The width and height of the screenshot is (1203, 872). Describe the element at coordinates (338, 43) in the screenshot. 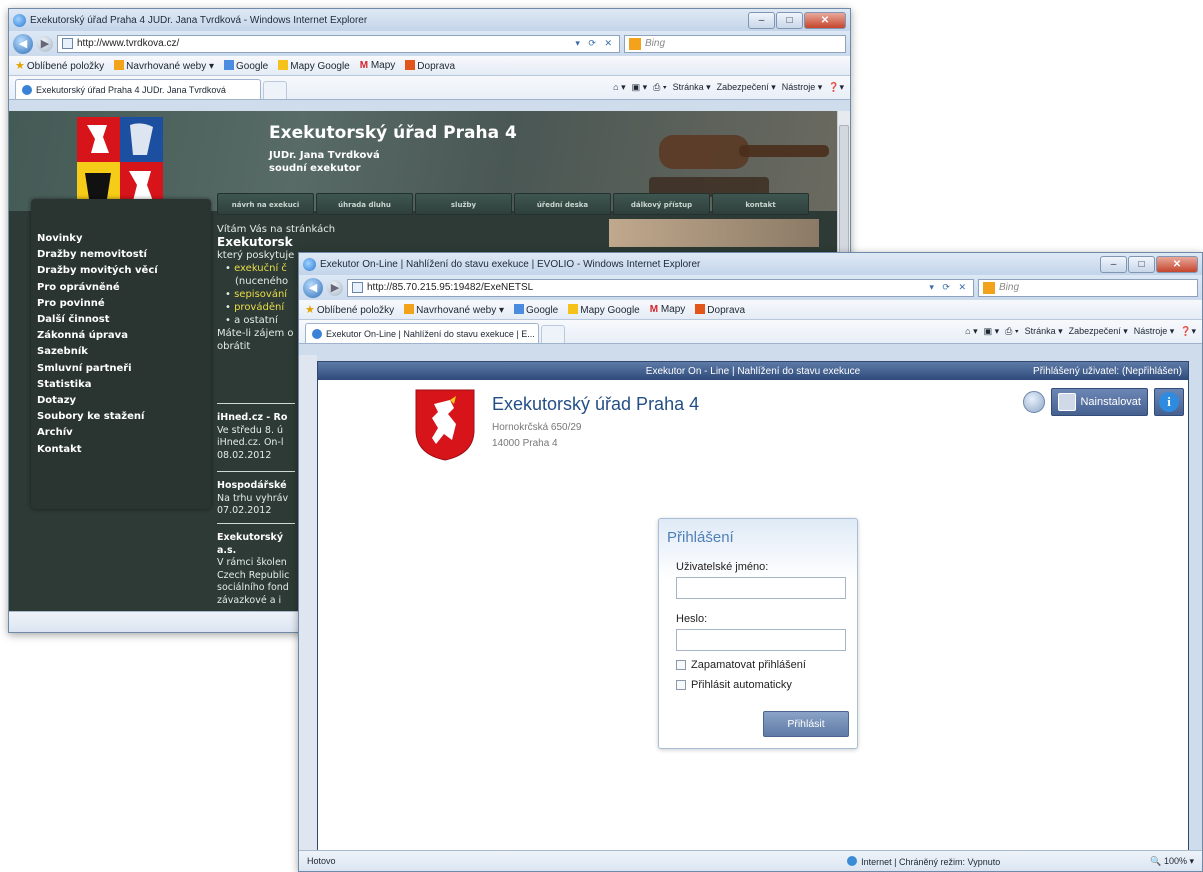

I see `url-field: http://www.tvrdkova.cz/ ▾ ⟳ ✕` at that location.